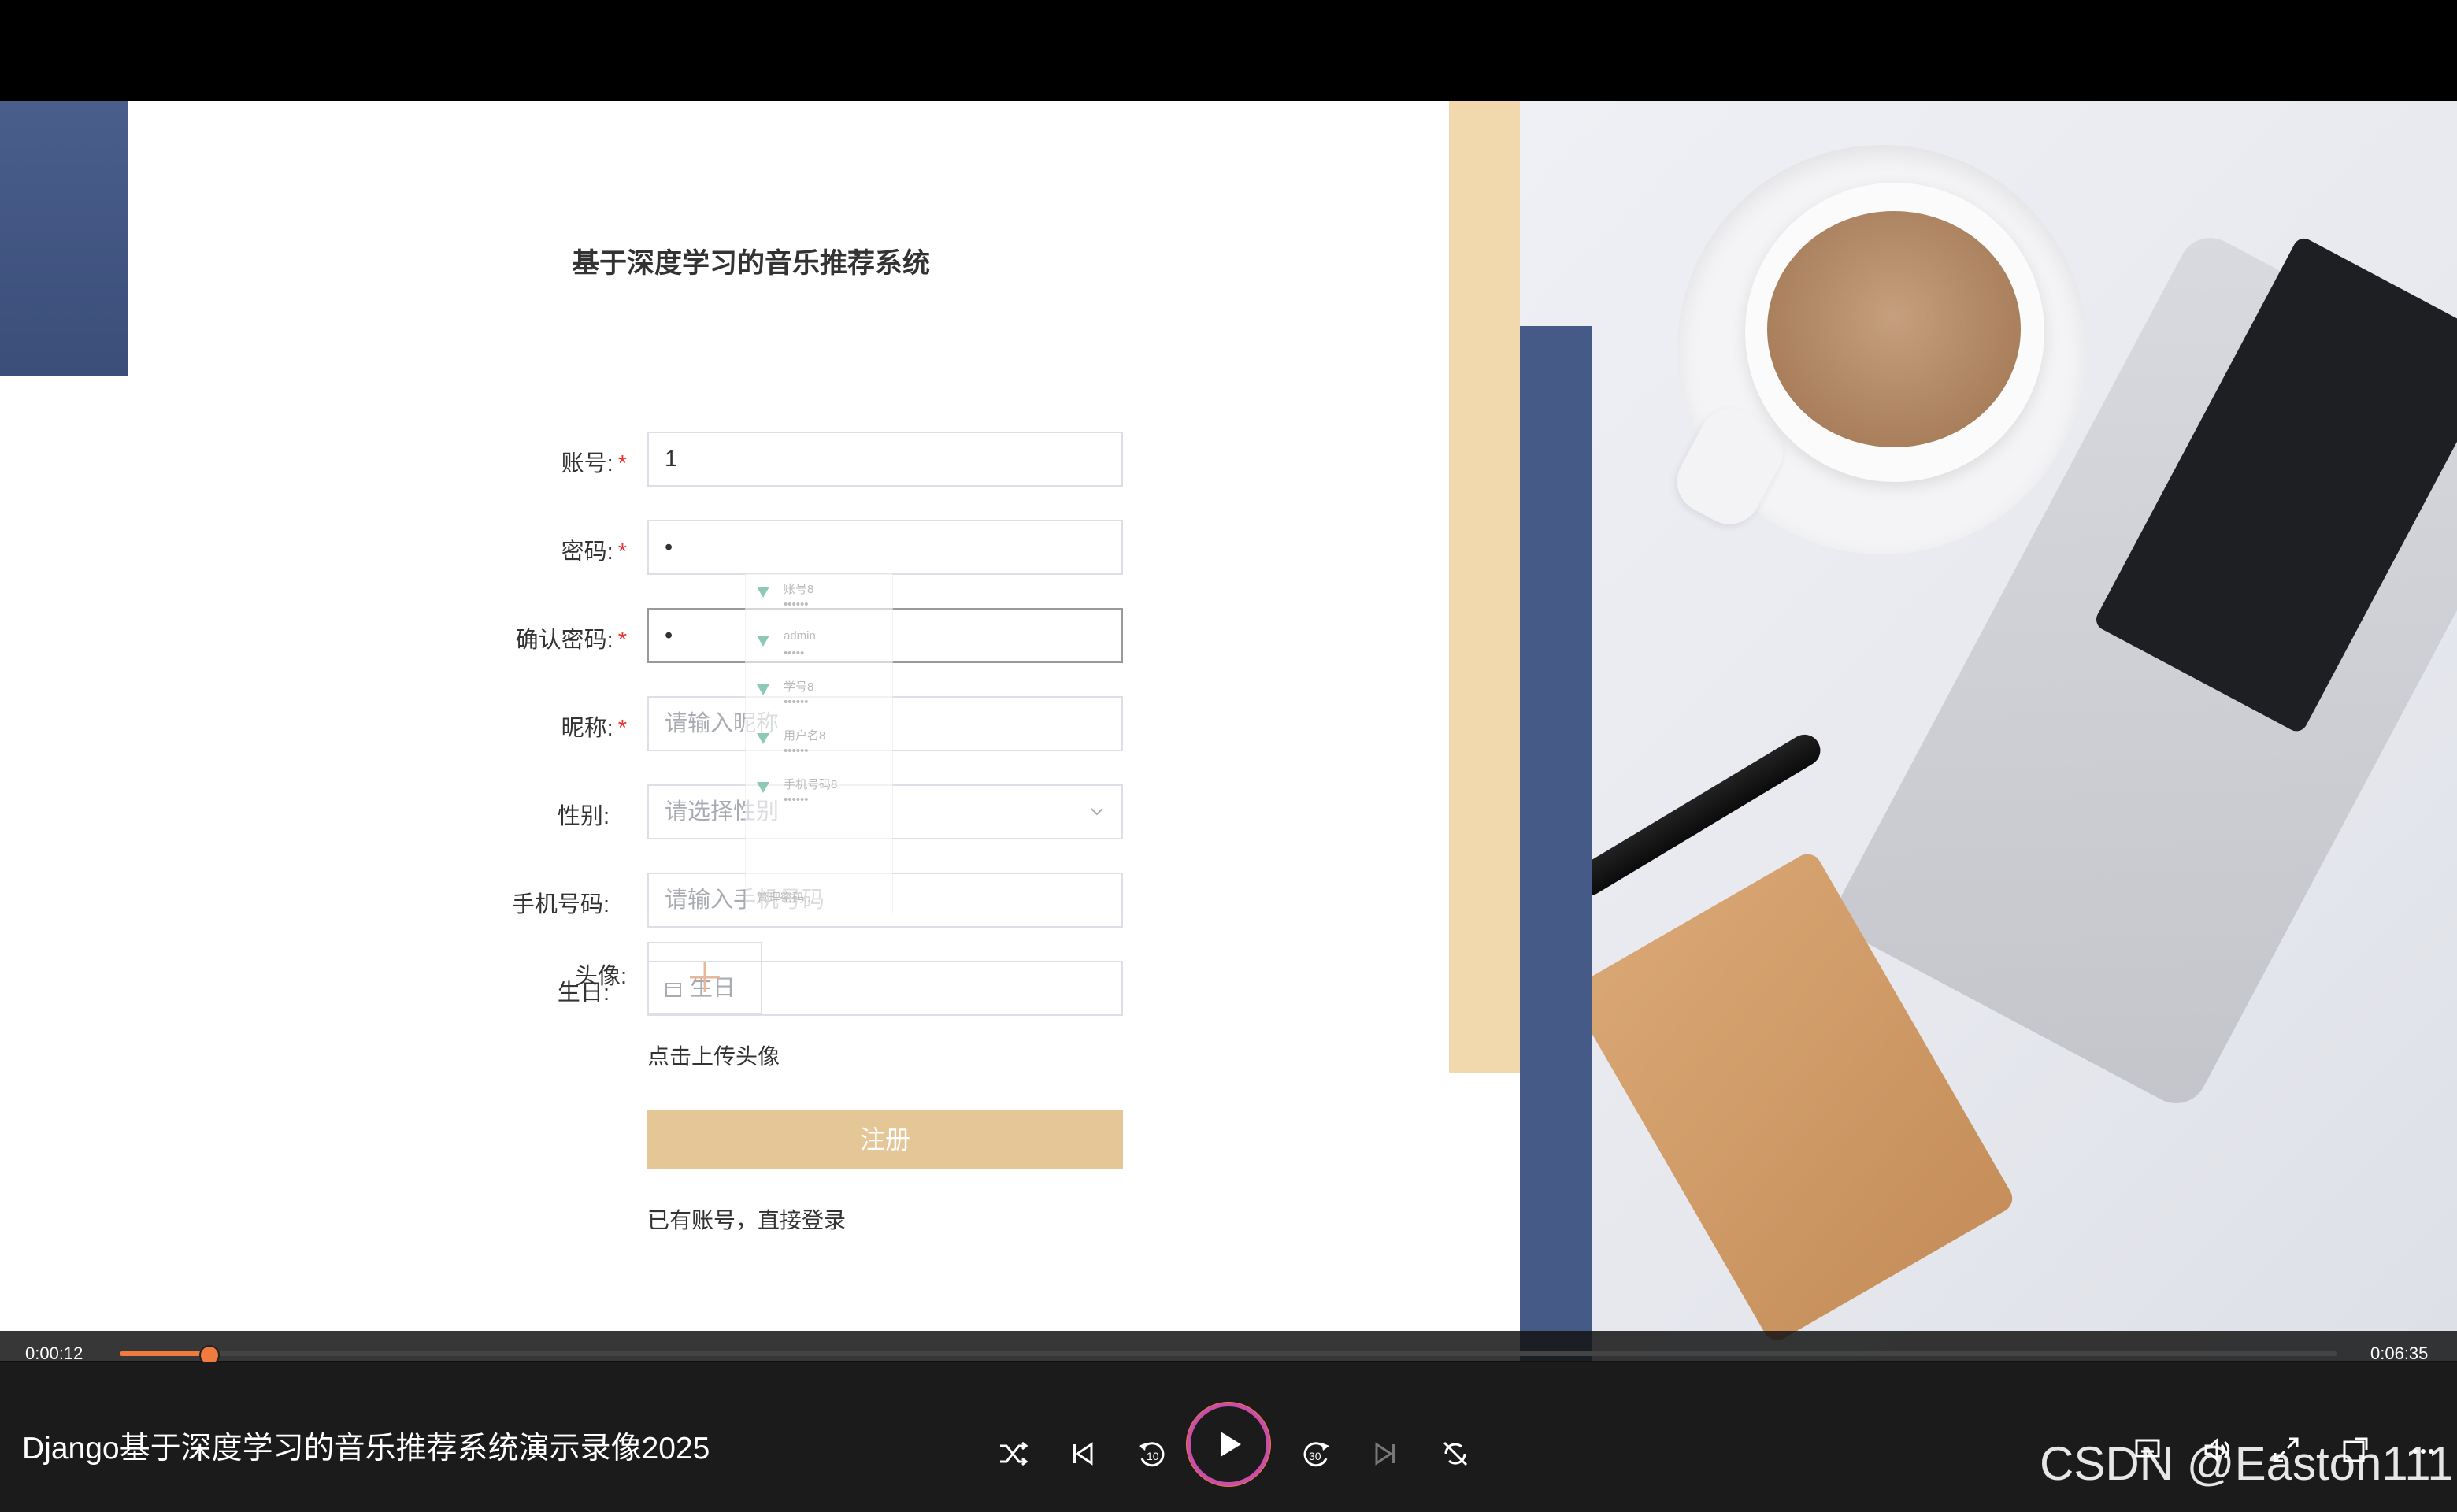 This screenshot has width=2457, height=1512. I want to click on rewind-10-icon: 10, so click(1151, 1454).